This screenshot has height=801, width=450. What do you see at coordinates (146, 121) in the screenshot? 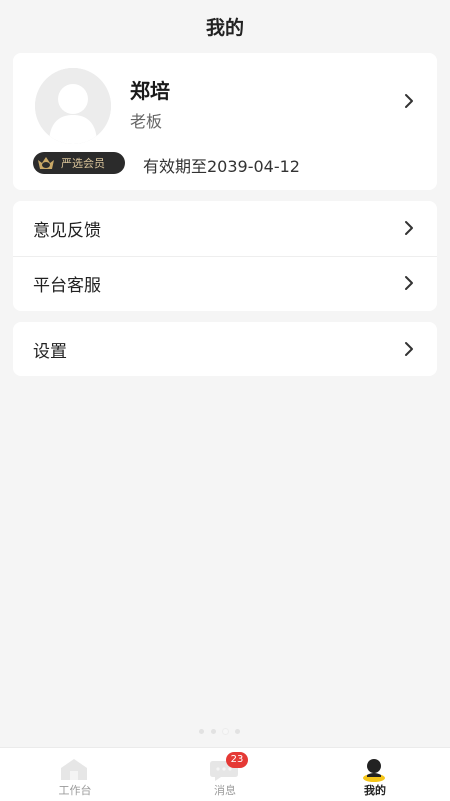
I see `user-role: 老板` at bounding box center [146, 121].